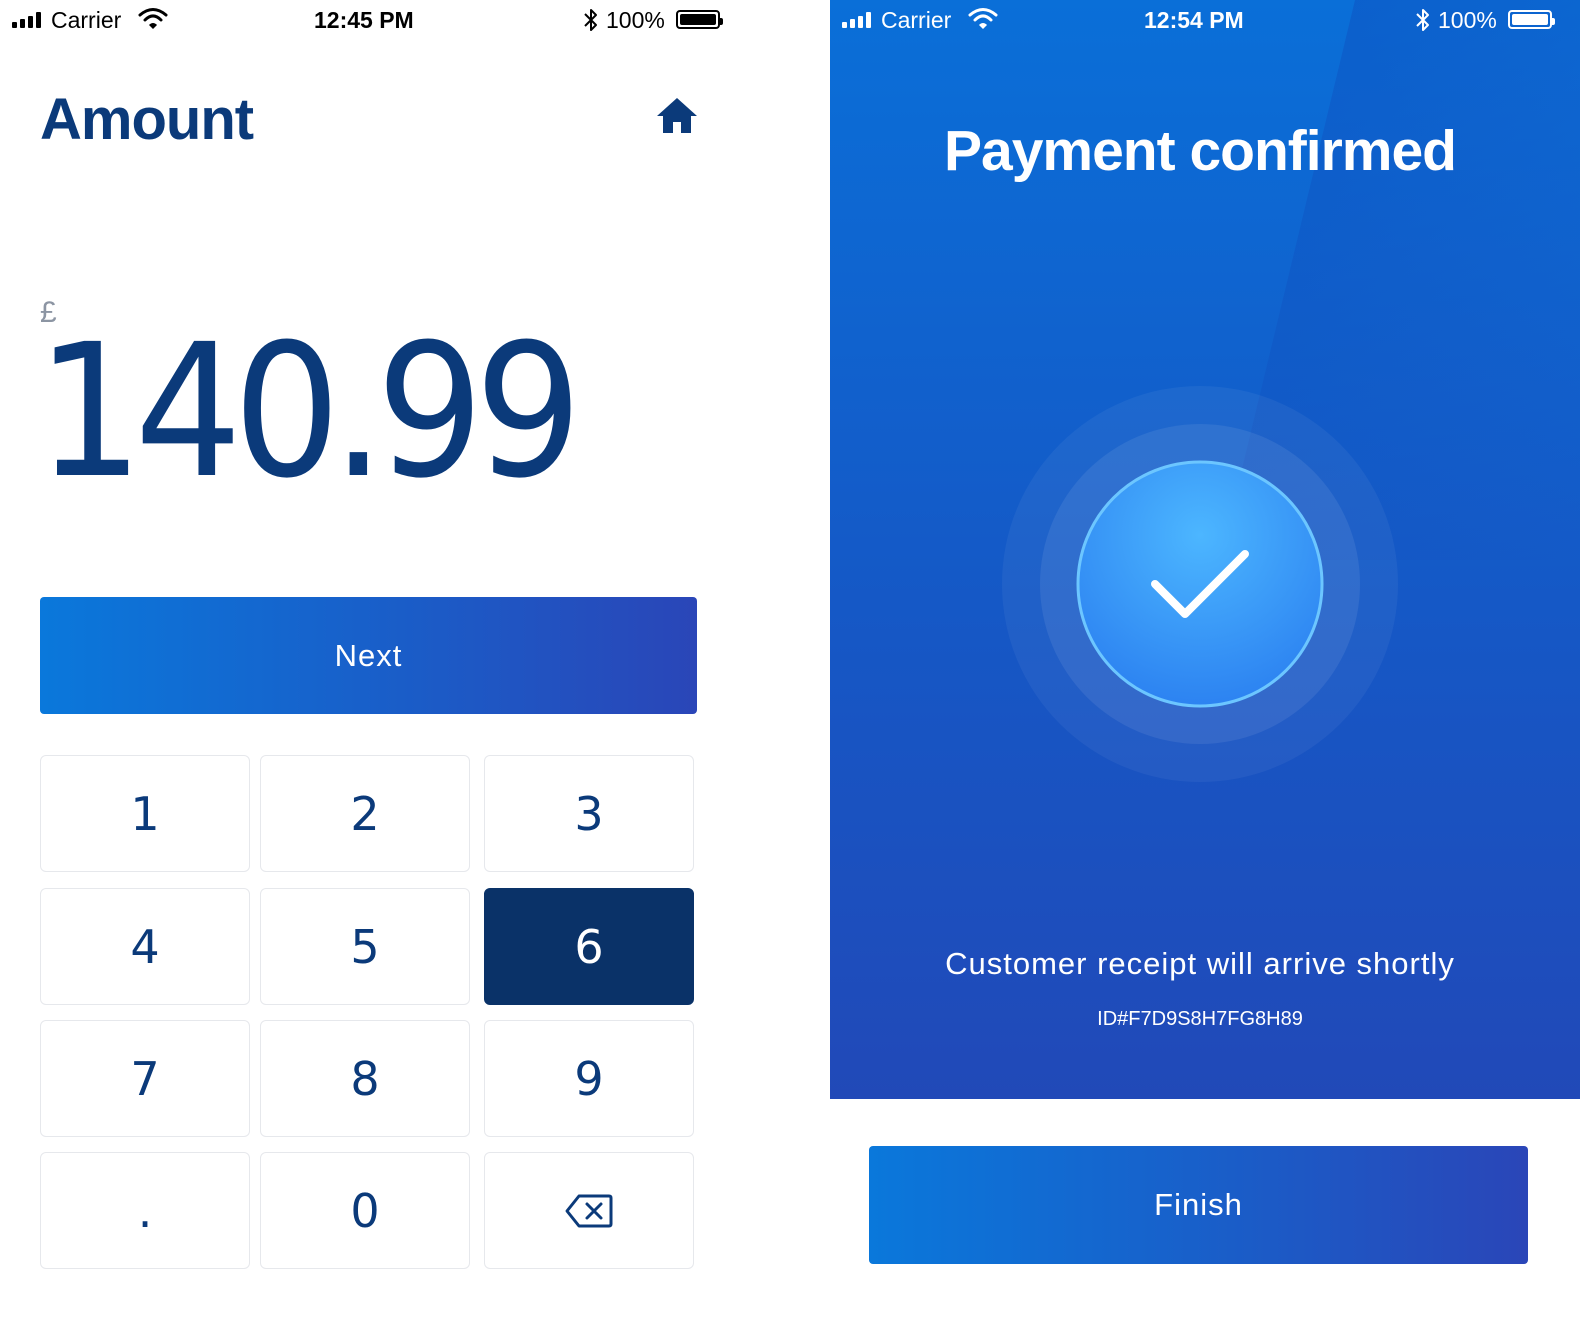 This screenshot has width=1580, height=1324. Describe the element at coordinates (368, 655) in the screenshot. I see `next-button: Next` at that location.